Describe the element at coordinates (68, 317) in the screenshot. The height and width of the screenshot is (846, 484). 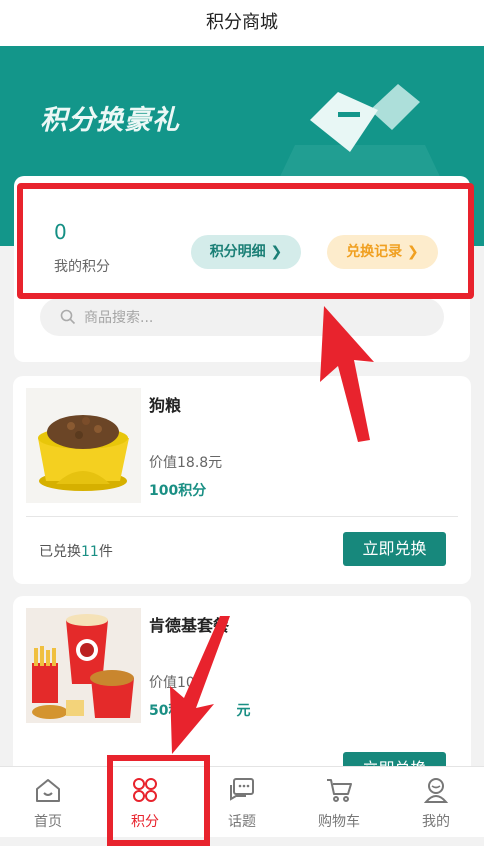
I see `search-icon` at that location.